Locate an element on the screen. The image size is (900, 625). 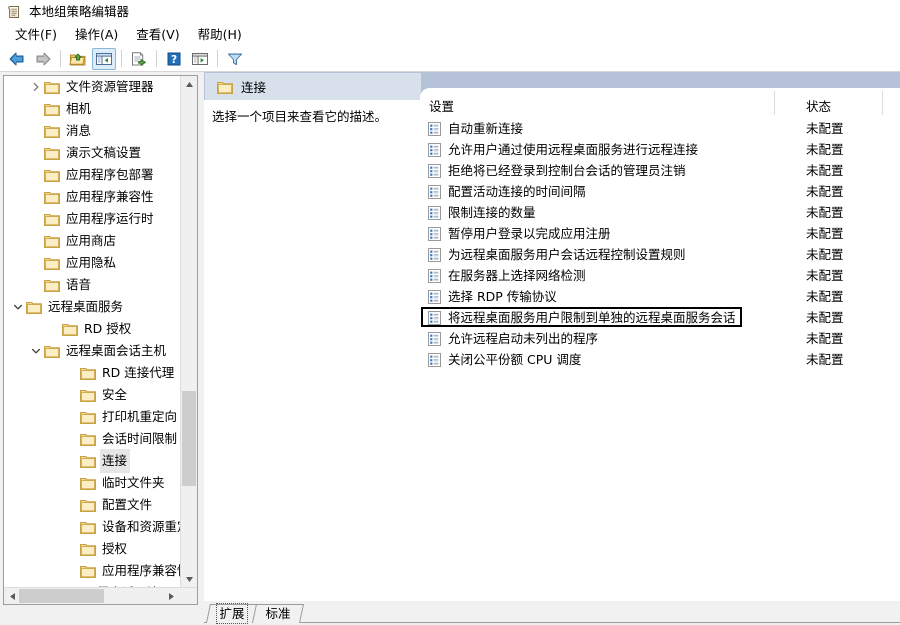
menu-help: 帮助(H) is located at coordinates (220, 35).